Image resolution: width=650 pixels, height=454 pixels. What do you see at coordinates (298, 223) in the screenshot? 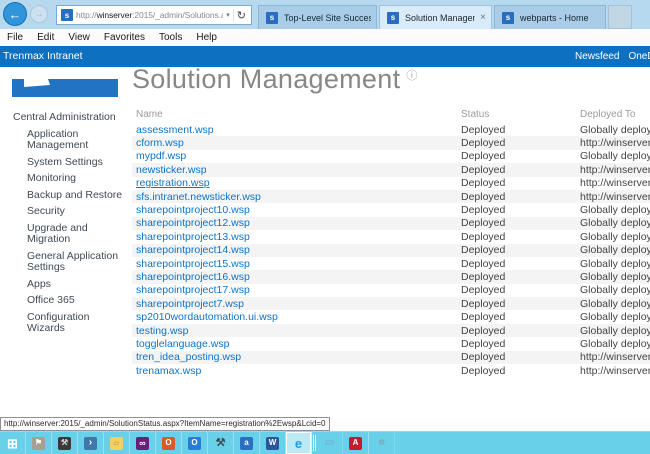
I see `solution-name-link: sharepointproject12.wsp` at bounding box center [298, 223].